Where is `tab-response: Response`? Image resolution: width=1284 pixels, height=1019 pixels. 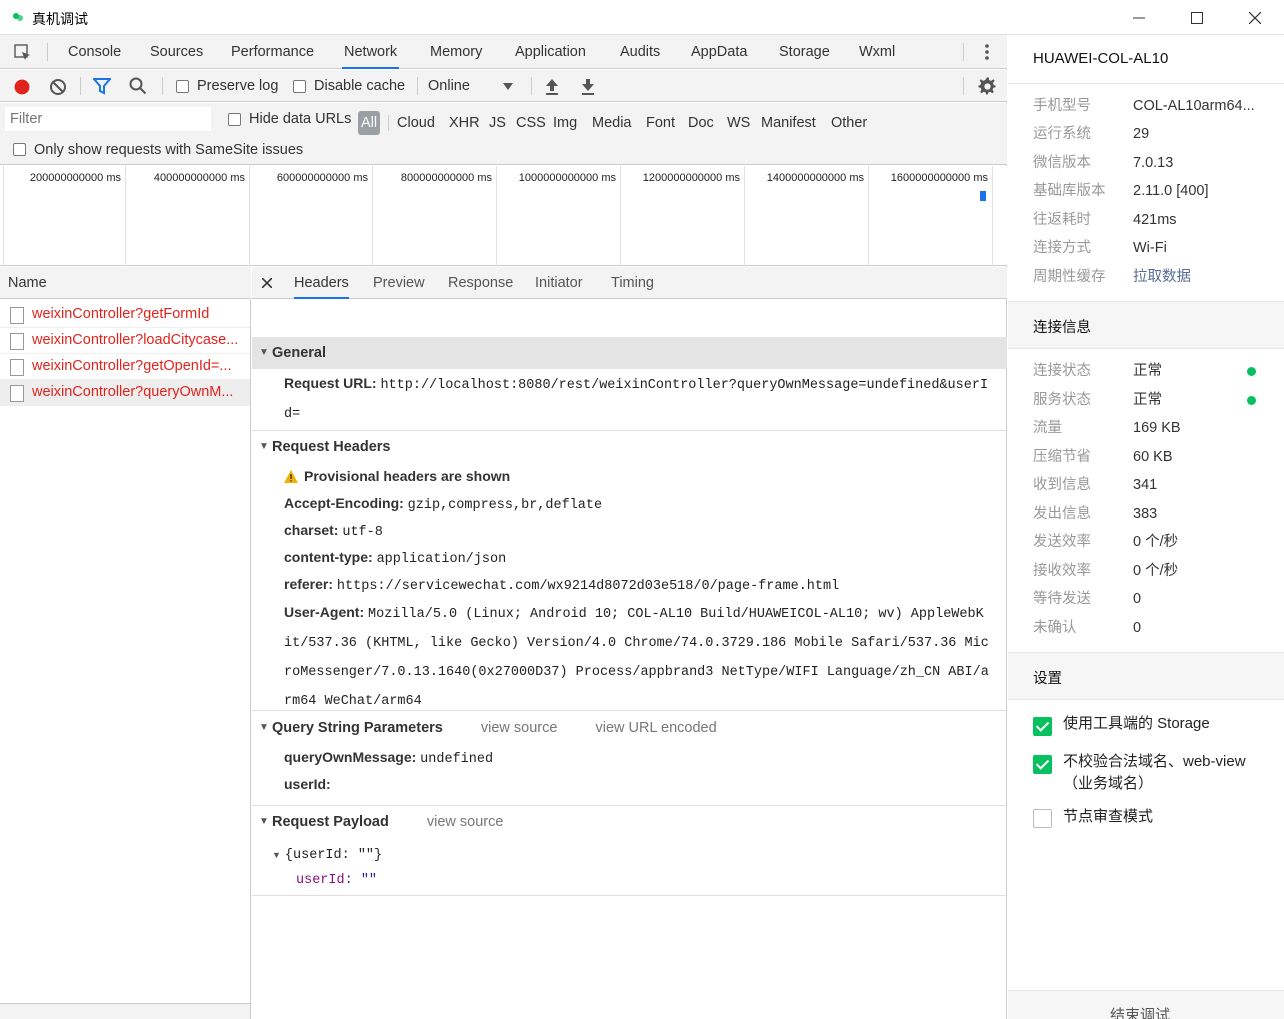
tab-response: Response is located at coordinates (480, 283).